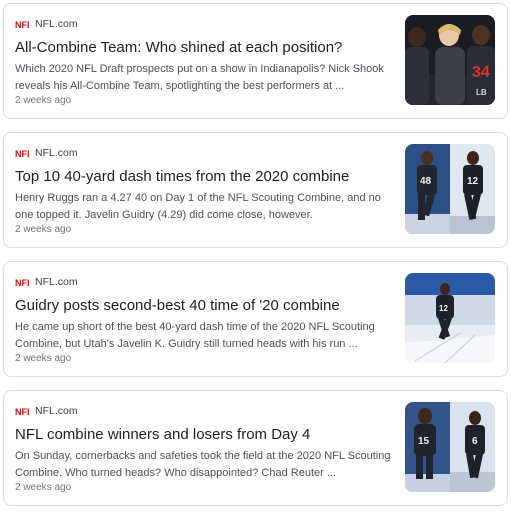 This screenshot has width=511, height=521. I want to click on thumbnail-jersey-number: 34, so click(481, 72).